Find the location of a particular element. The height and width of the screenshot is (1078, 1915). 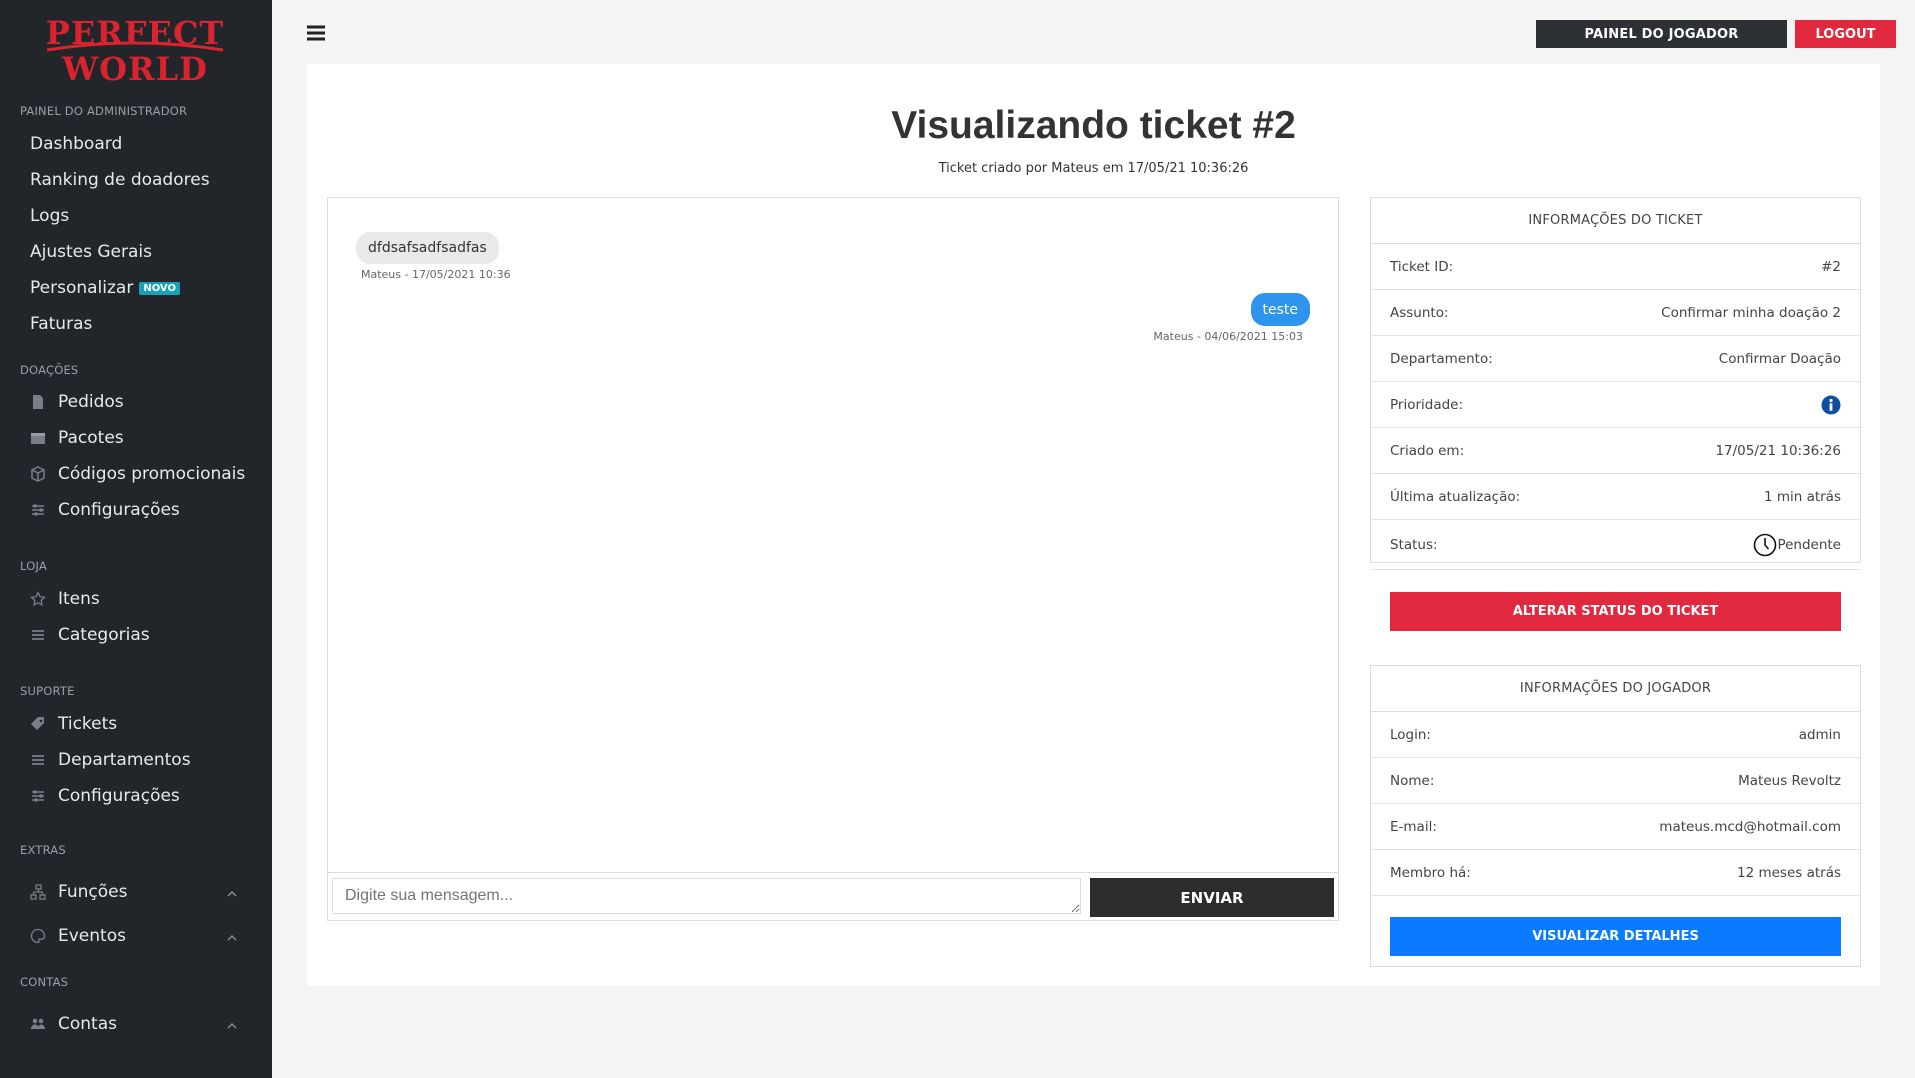

sidebar-item-personalizar: Personalizar NOVO is located at coordinates (105, 288).